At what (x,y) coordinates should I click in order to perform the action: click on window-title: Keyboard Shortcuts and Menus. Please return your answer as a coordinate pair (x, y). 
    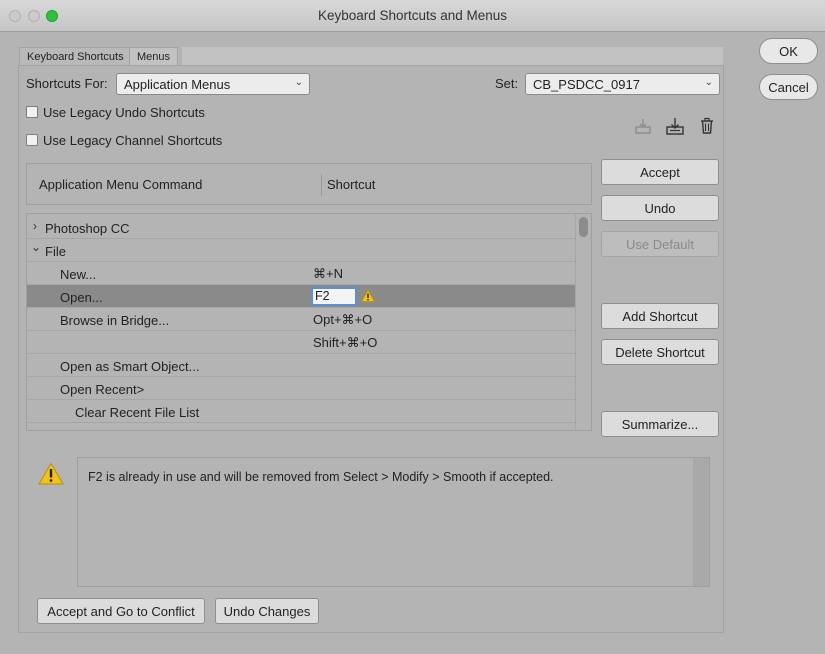
    Looking at the image, I should click on (412, 15).